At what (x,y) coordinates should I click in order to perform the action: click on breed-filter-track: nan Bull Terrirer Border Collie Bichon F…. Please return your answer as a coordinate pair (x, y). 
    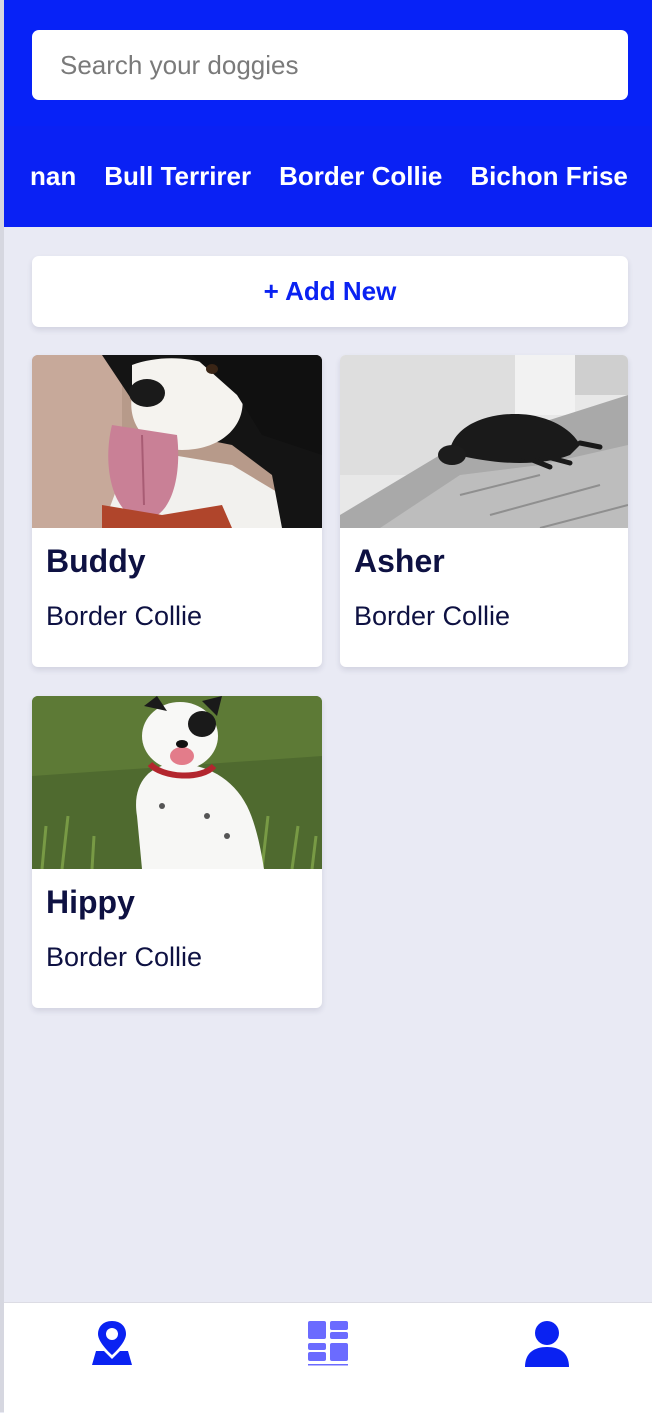
    Looking at the image, I should click on (341, 176).